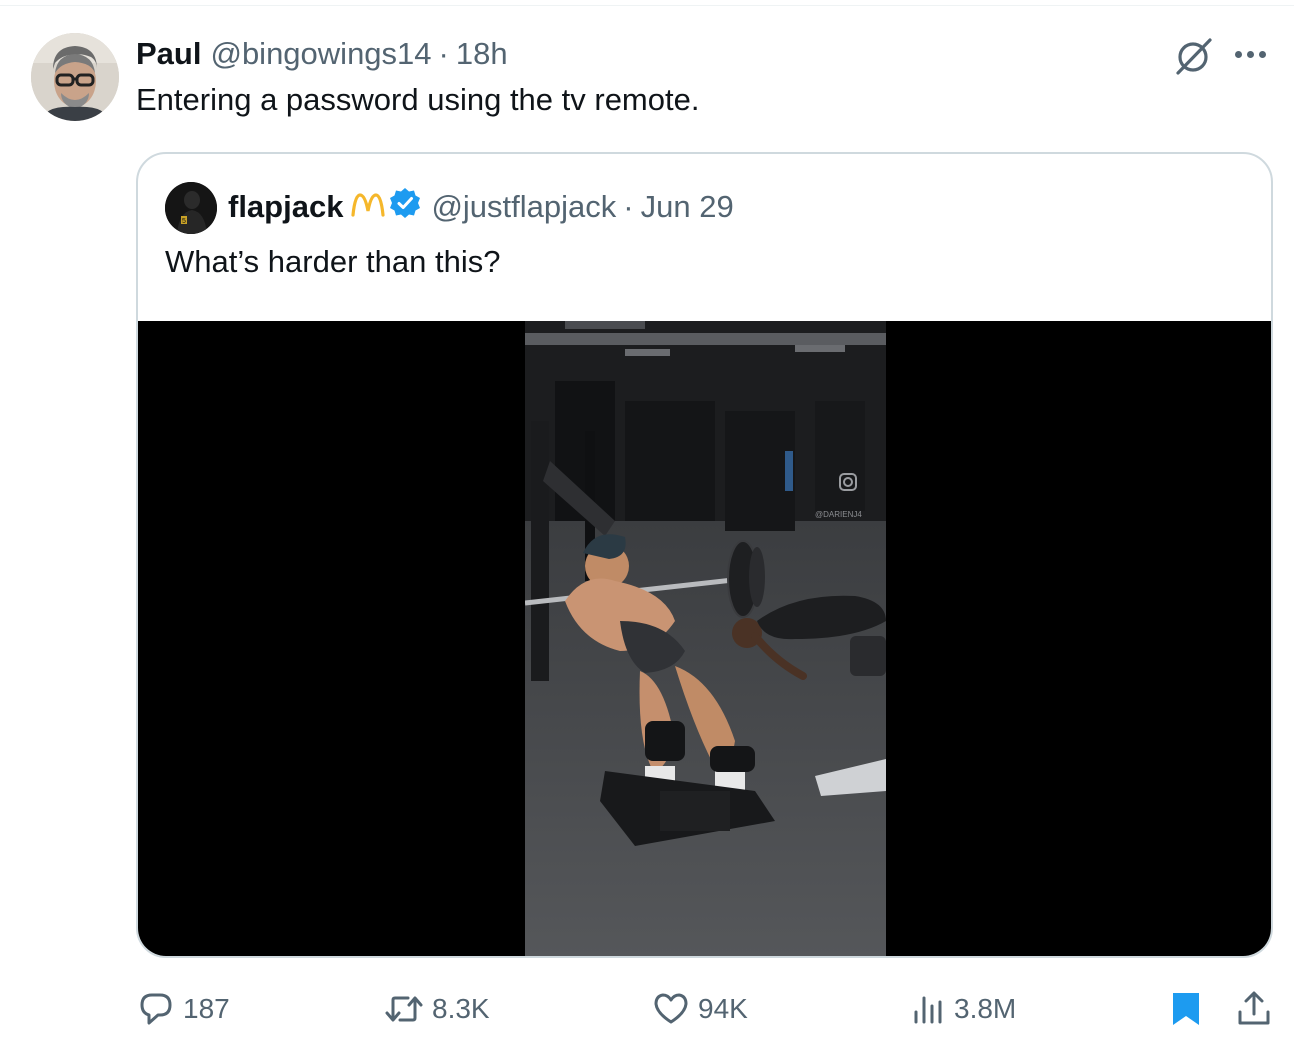  I want to click on quoted-tweet-text: What’s harder than this?, so click(333, 261).